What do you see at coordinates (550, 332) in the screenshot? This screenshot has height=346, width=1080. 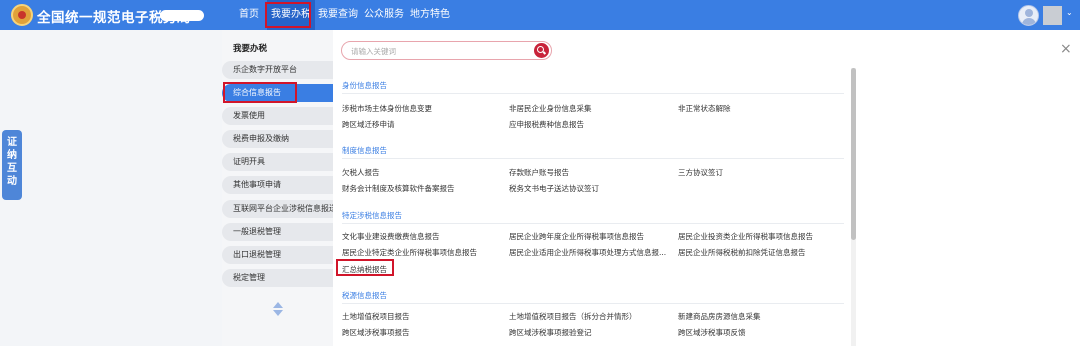 I see `link-cross-region-registration: 跨区域涉税事项报验登记` at bounding box center [550, 332].